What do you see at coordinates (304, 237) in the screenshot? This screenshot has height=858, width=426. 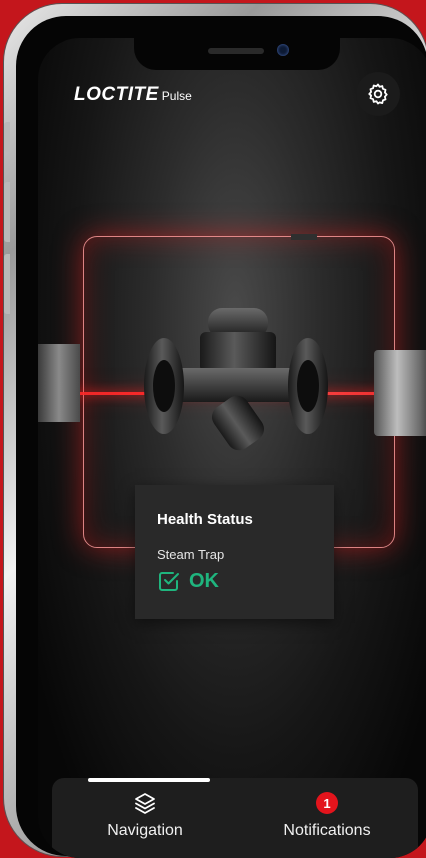 I see `scan-frame-gap` at bounding box center [304, 237].